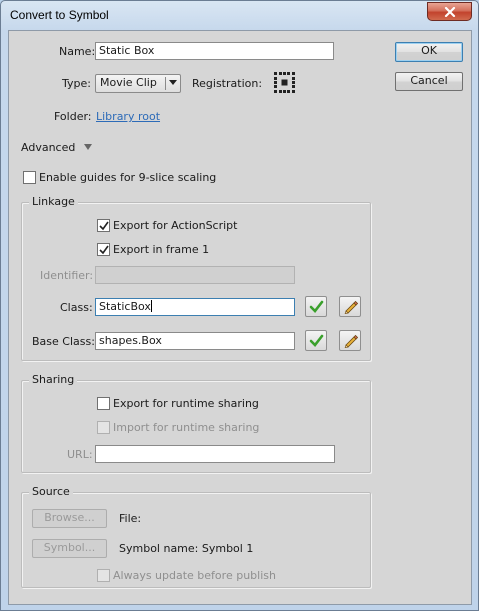  I want to click on registration-grid-icon, so click(284, 82).